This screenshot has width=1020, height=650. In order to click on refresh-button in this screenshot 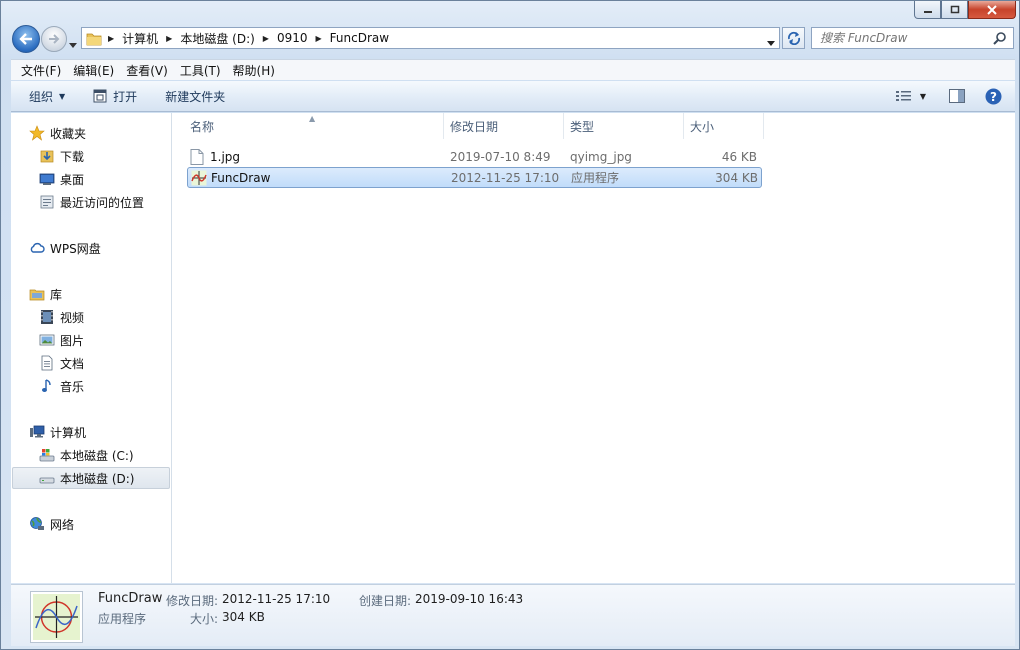, I will do `click(793, 38)`.